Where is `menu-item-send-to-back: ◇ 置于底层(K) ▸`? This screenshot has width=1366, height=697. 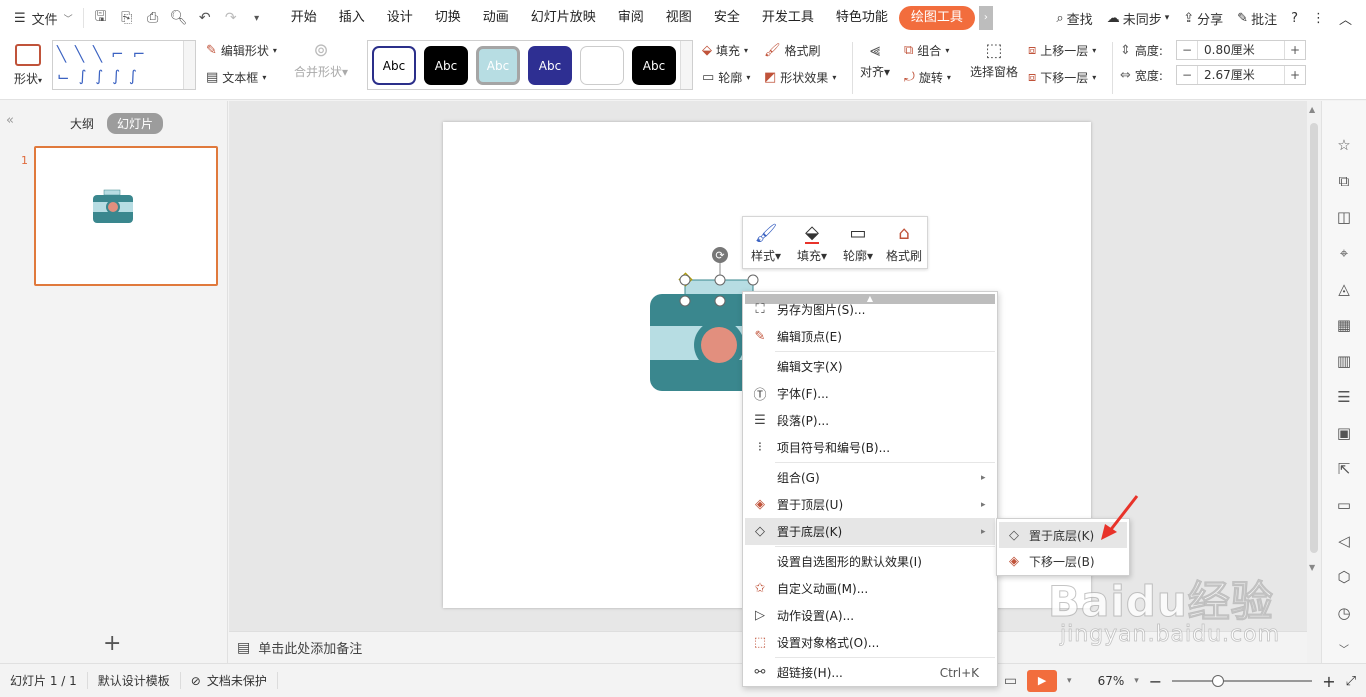 menu-item-send-to-back: ◇ 置于底层(K) ▸ is located at coordinates (870, 531).